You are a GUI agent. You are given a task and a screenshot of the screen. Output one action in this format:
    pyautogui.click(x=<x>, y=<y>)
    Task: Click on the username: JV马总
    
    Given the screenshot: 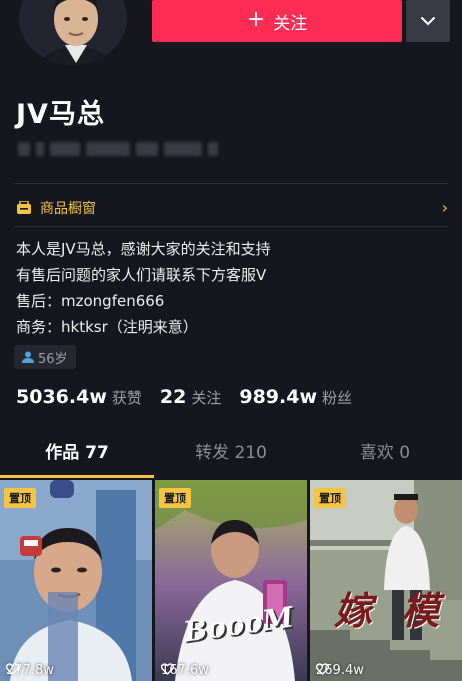 What is the action you would take?
    pyautogui.click(x=60, y=114)
    